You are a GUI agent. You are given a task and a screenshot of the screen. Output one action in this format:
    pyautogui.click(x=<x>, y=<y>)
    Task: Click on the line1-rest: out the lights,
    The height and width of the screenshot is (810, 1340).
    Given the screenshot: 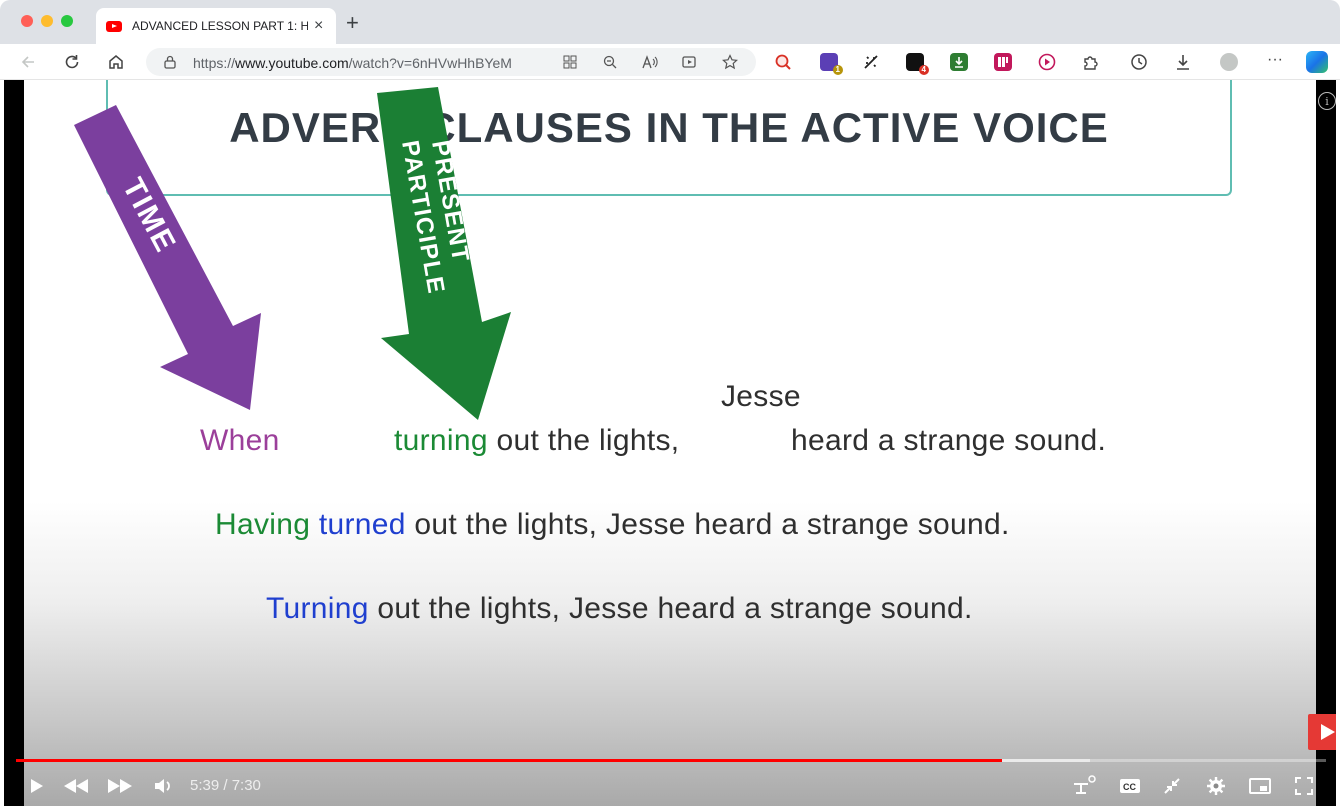 What is the action you would take?
    pyautogui.click(x=588, y=440)
    